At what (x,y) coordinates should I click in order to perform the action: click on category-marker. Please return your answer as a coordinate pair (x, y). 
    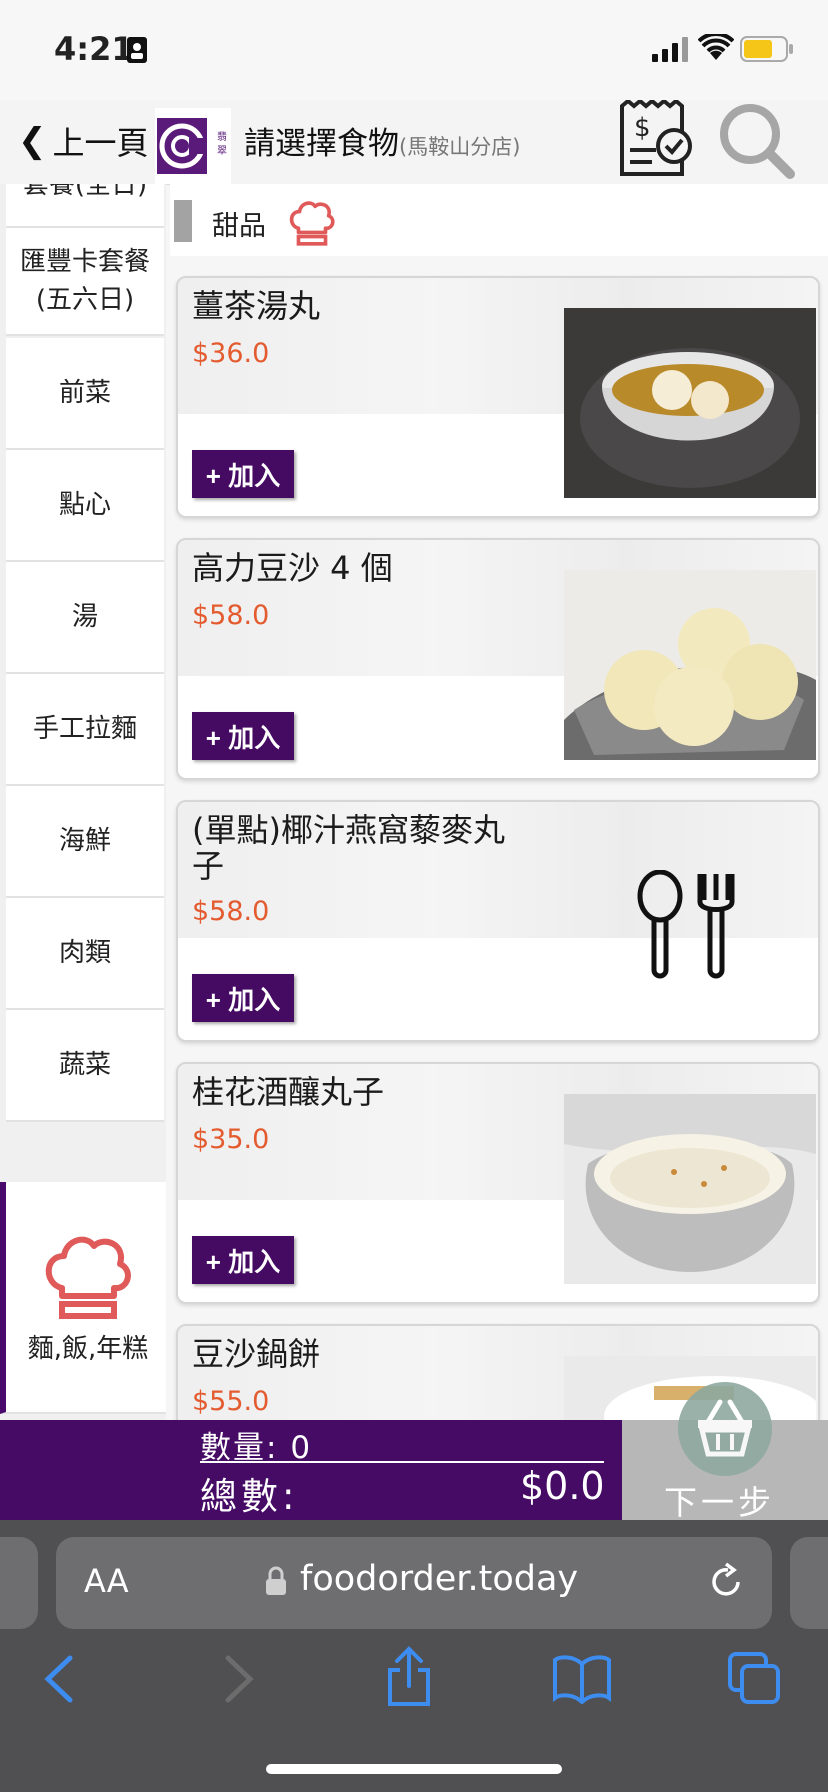
    Looking at the image, I should click on (183, 221).